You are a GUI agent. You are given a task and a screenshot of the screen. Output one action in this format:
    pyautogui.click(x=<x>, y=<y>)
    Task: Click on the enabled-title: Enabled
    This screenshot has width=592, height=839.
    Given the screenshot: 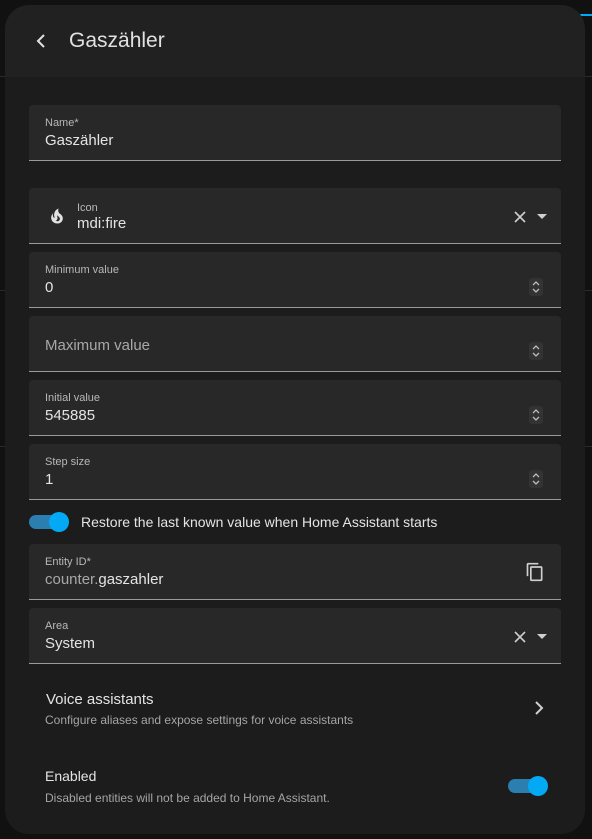 What is the action you would take?
    pyautogui.click(x=71, y=776)
    